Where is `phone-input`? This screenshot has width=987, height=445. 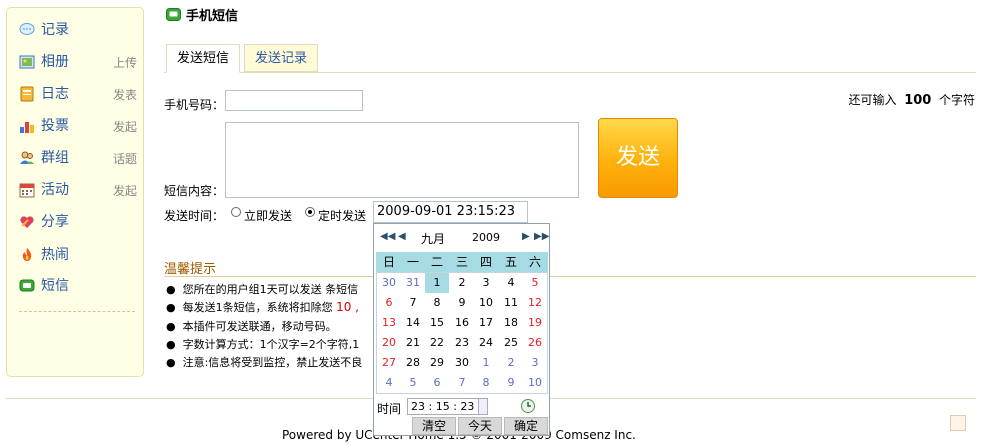 phone-input is located at coordinates (294, 100).